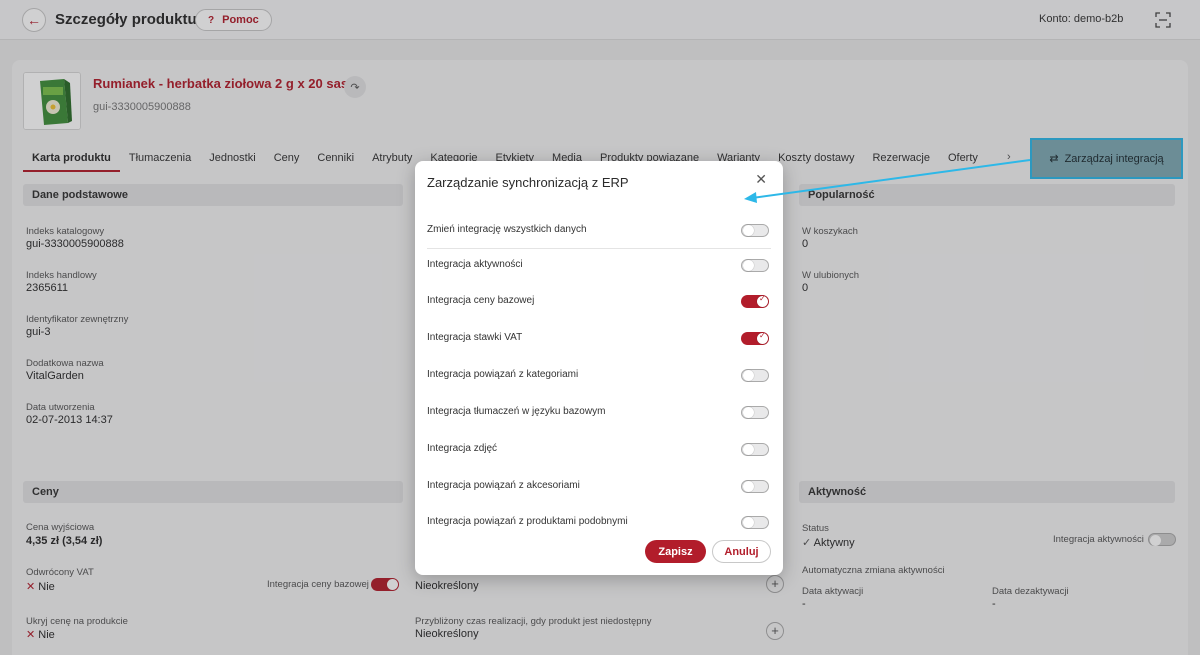 The image size is (1200, 655). What do you see at coordinates (599, 339) in the screenshot?
I see `modal-row-vat-rate: Integracja stawki VAT` at bounding box center [599, 339].